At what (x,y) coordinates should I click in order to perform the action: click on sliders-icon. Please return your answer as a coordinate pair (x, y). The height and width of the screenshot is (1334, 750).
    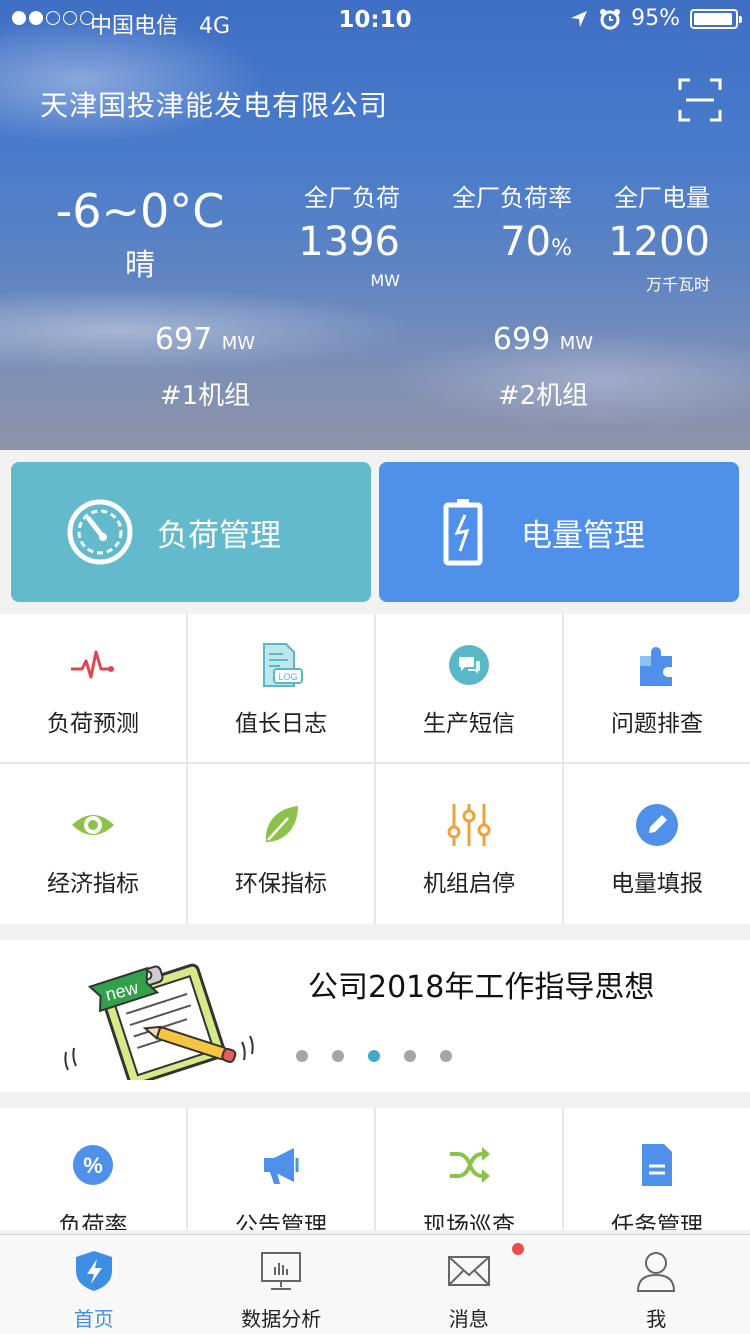
    Looking at the image, I should click on (469, 825).